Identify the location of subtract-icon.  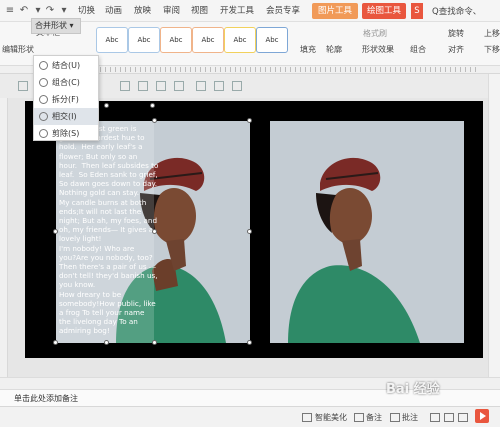
(43, 133).